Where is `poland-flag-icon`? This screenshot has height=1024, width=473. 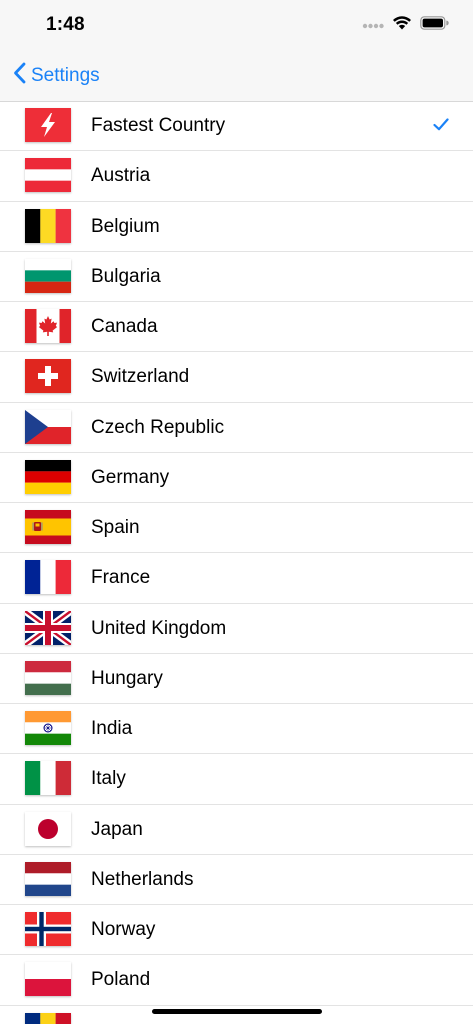
poland-flag-icon is located at coordinates (48, 979).